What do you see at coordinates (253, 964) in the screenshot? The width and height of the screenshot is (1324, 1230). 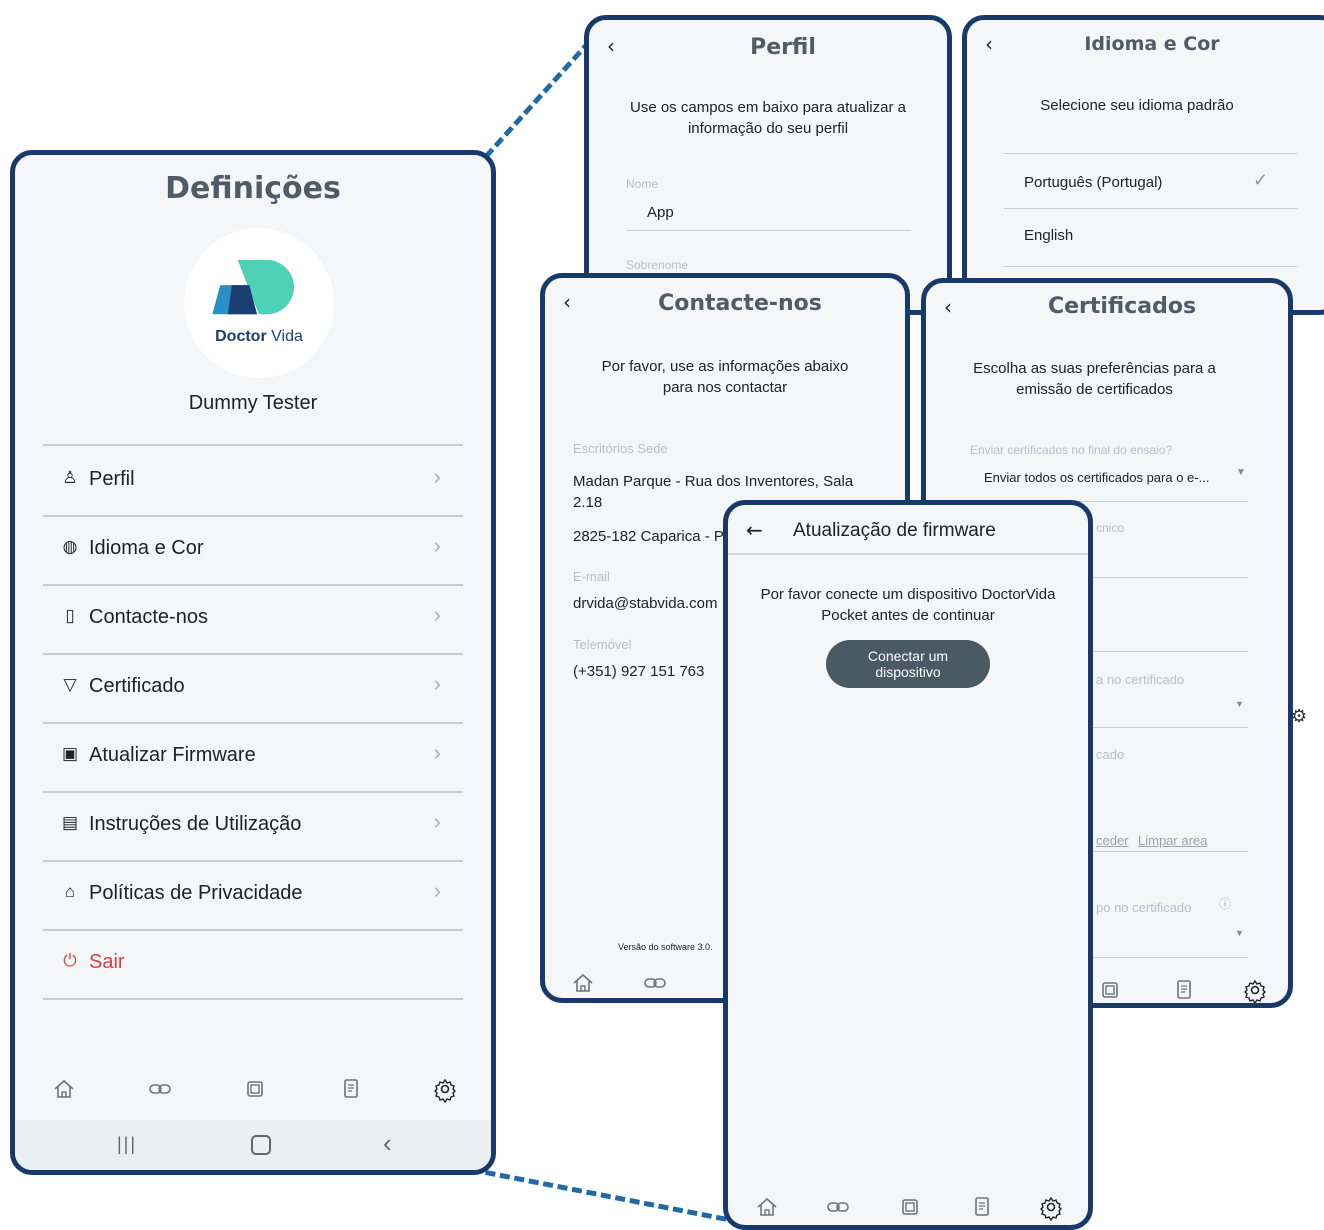 I see `menu-item-sair: ⏻ Sair` at bounding box center [253, 964].